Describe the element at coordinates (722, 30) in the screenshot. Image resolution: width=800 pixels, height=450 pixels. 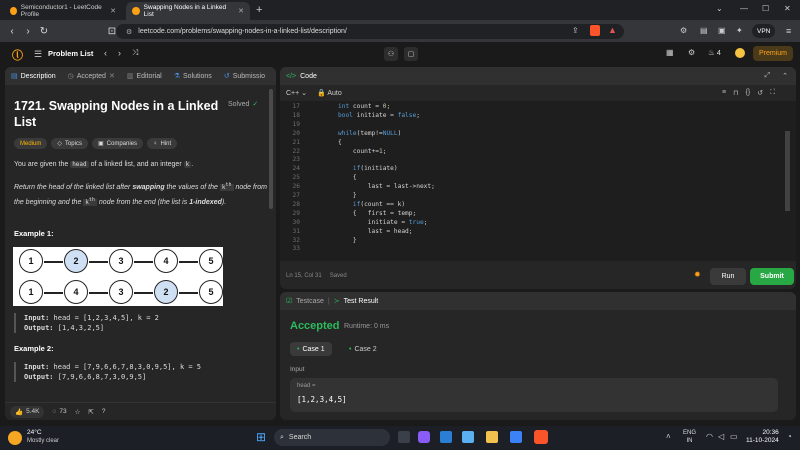
I see `wallet-icon: ▣` at that location.